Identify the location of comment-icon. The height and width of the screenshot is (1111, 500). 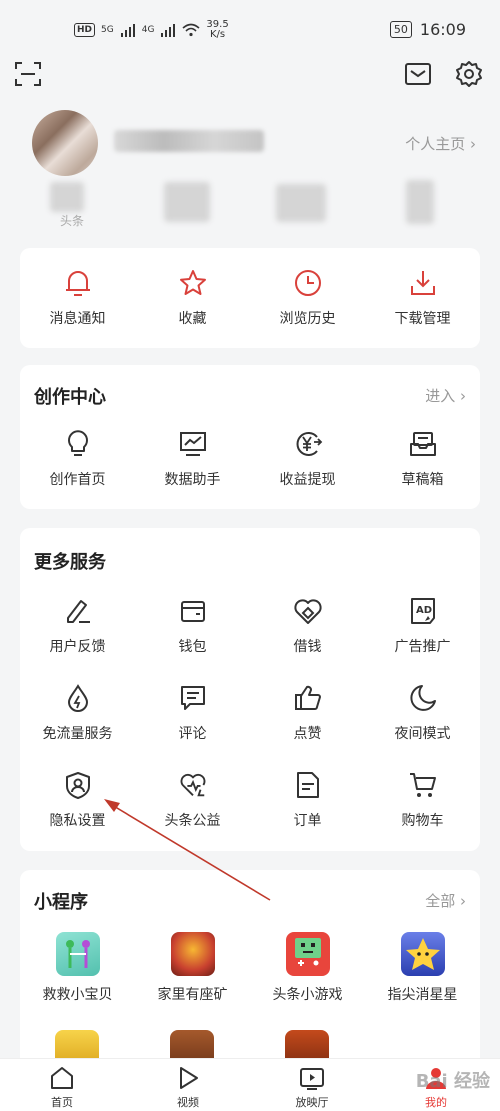
(193, 698).